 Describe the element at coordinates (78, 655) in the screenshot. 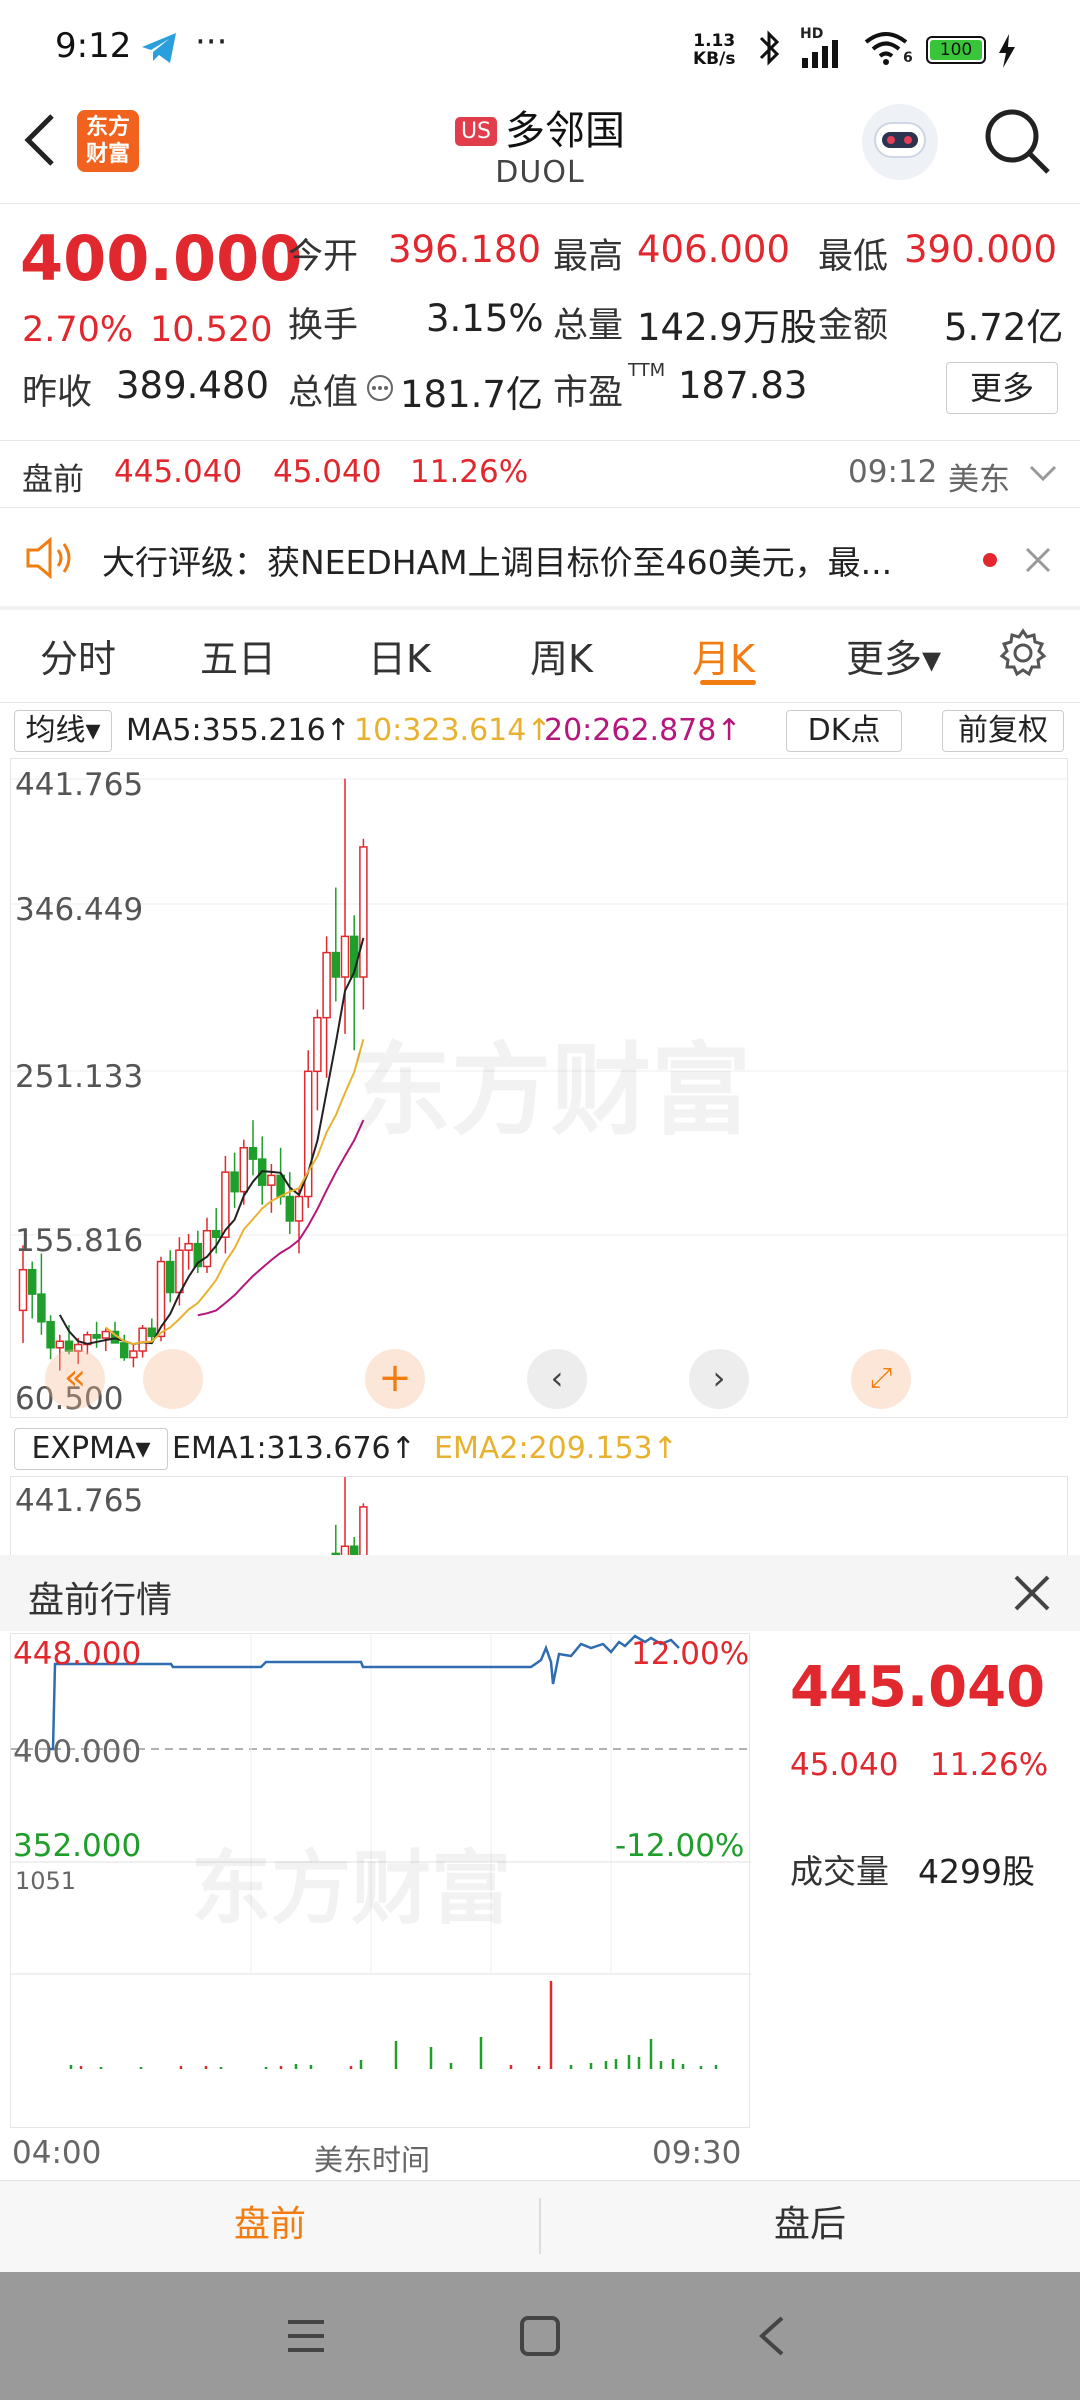

I see `tab-intraday: 分时` at that location.